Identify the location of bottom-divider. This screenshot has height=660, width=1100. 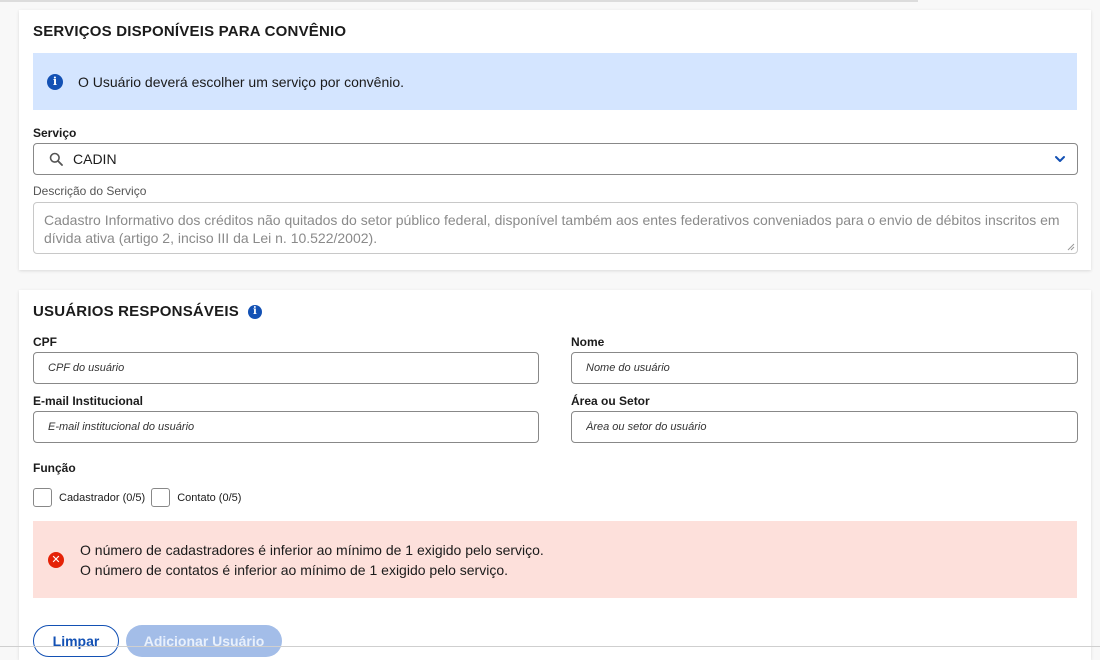
(550, 646).